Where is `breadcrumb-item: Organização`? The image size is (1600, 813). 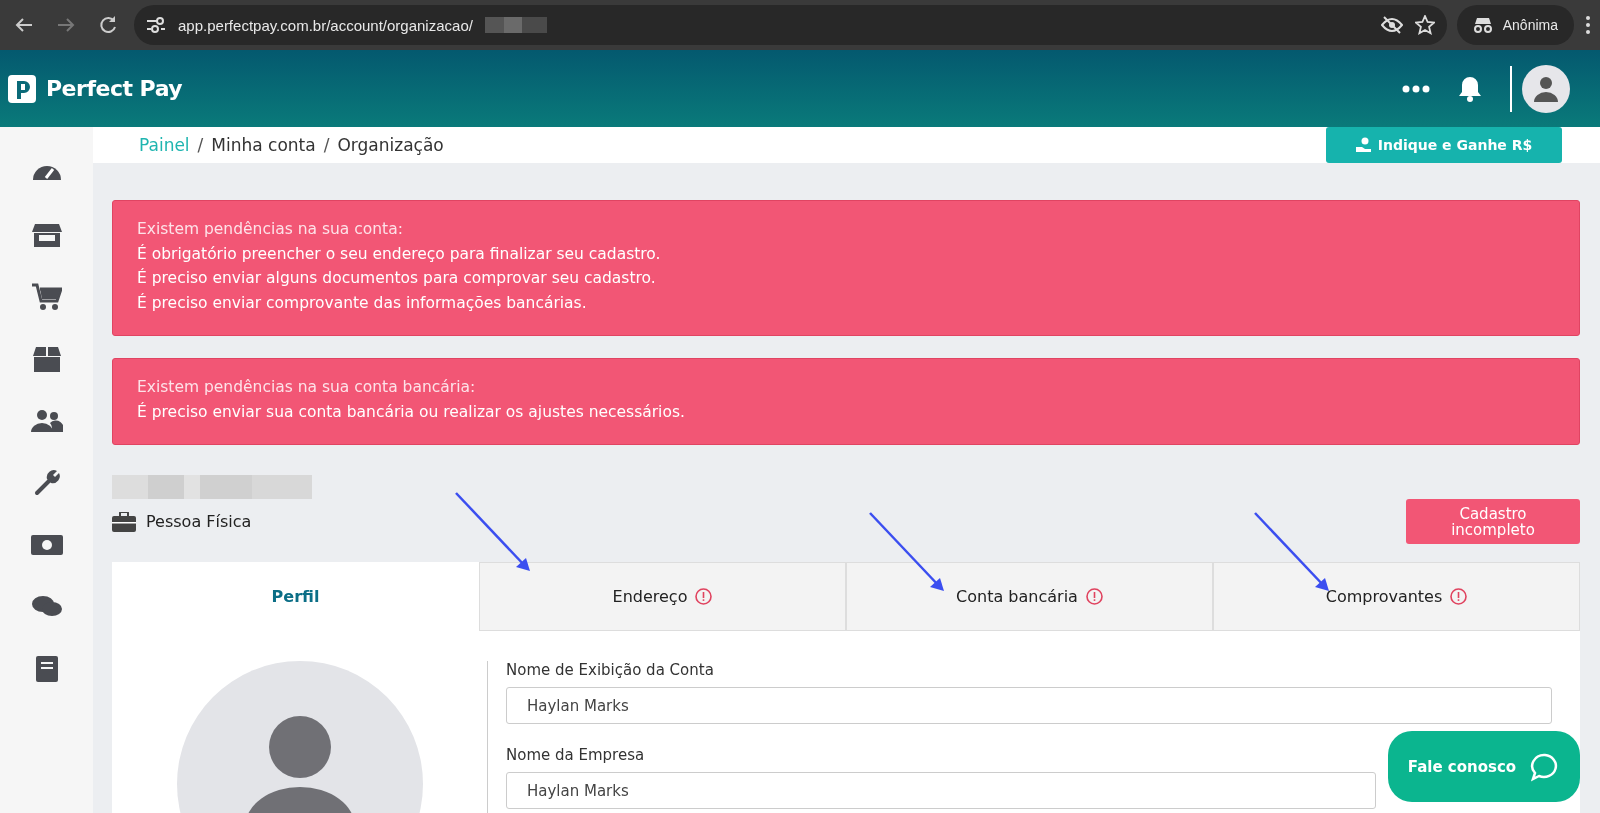 breadcrumb-item: Organização is located at coordinates (390, 145).